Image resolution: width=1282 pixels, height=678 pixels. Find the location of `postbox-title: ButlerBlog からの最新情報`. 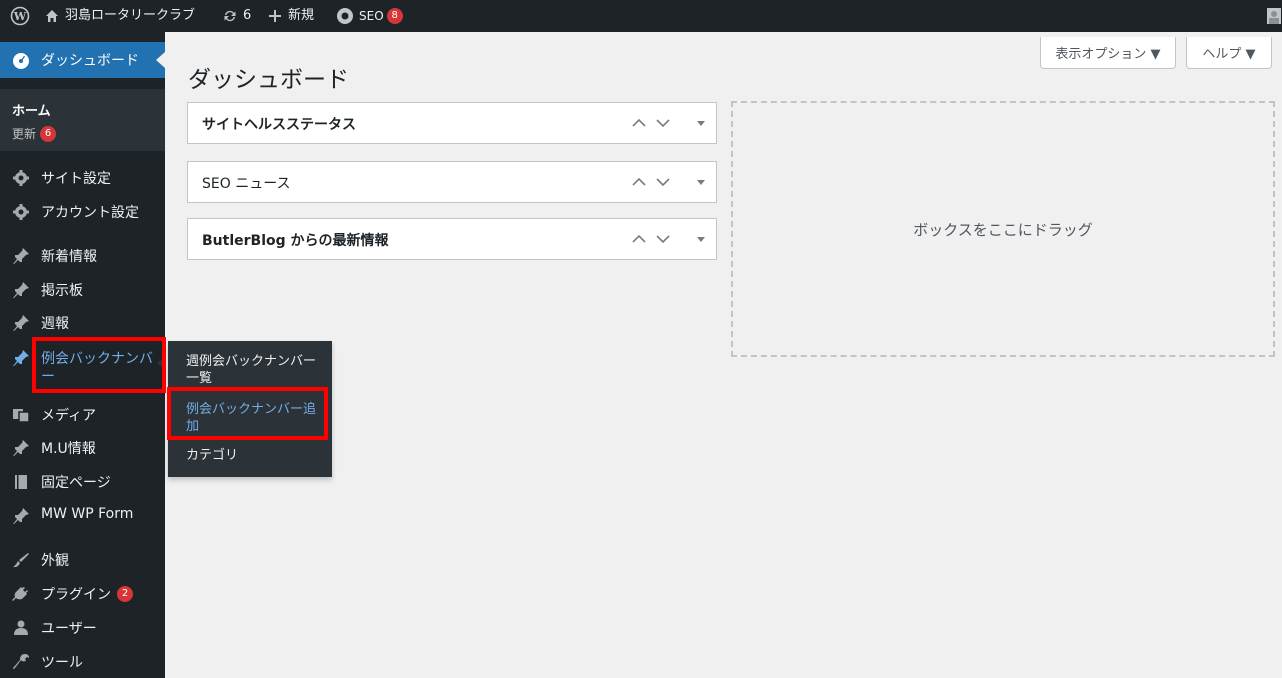

postbox-title: ButlerBlog からの最新情報 is located at coordinates (295, 241).